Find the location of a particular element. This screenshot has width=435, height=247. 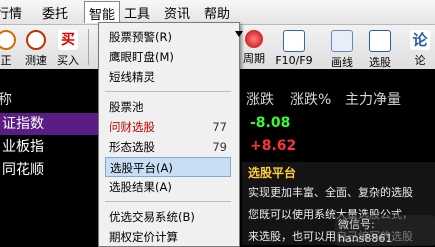

menu-news: 资讯 is located at coordinates (177, 12).